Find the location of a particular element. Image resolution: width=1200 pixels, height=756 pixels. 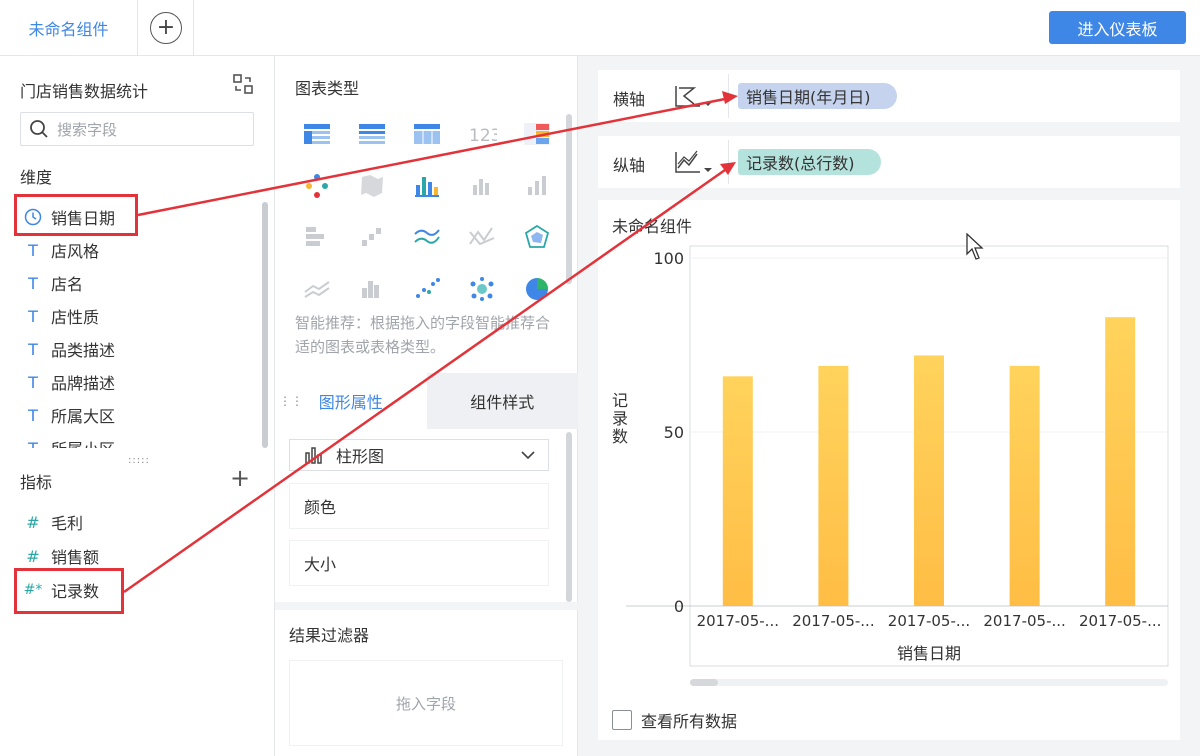

highlight-box-sales-date is located at coordinates (76, 215).